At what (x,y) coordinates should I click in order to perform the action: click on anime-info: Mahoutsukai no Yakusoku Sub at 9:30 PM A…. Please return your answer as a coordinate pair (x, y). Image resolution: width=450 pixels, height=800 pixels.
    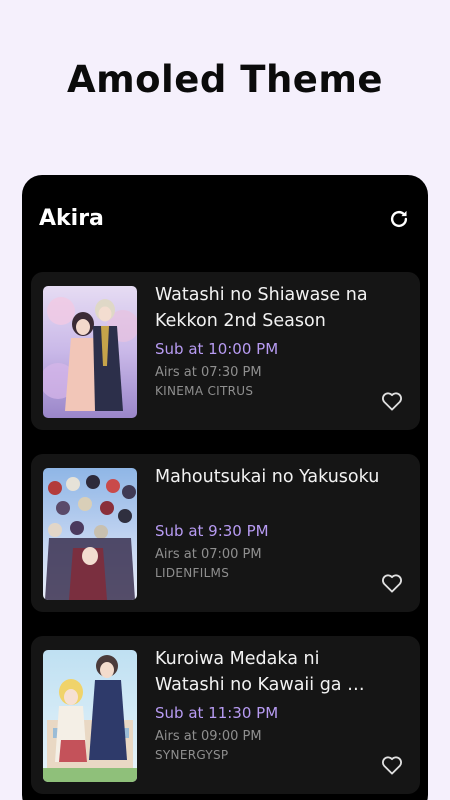
    Looking at the image, I should click on (270, 522).